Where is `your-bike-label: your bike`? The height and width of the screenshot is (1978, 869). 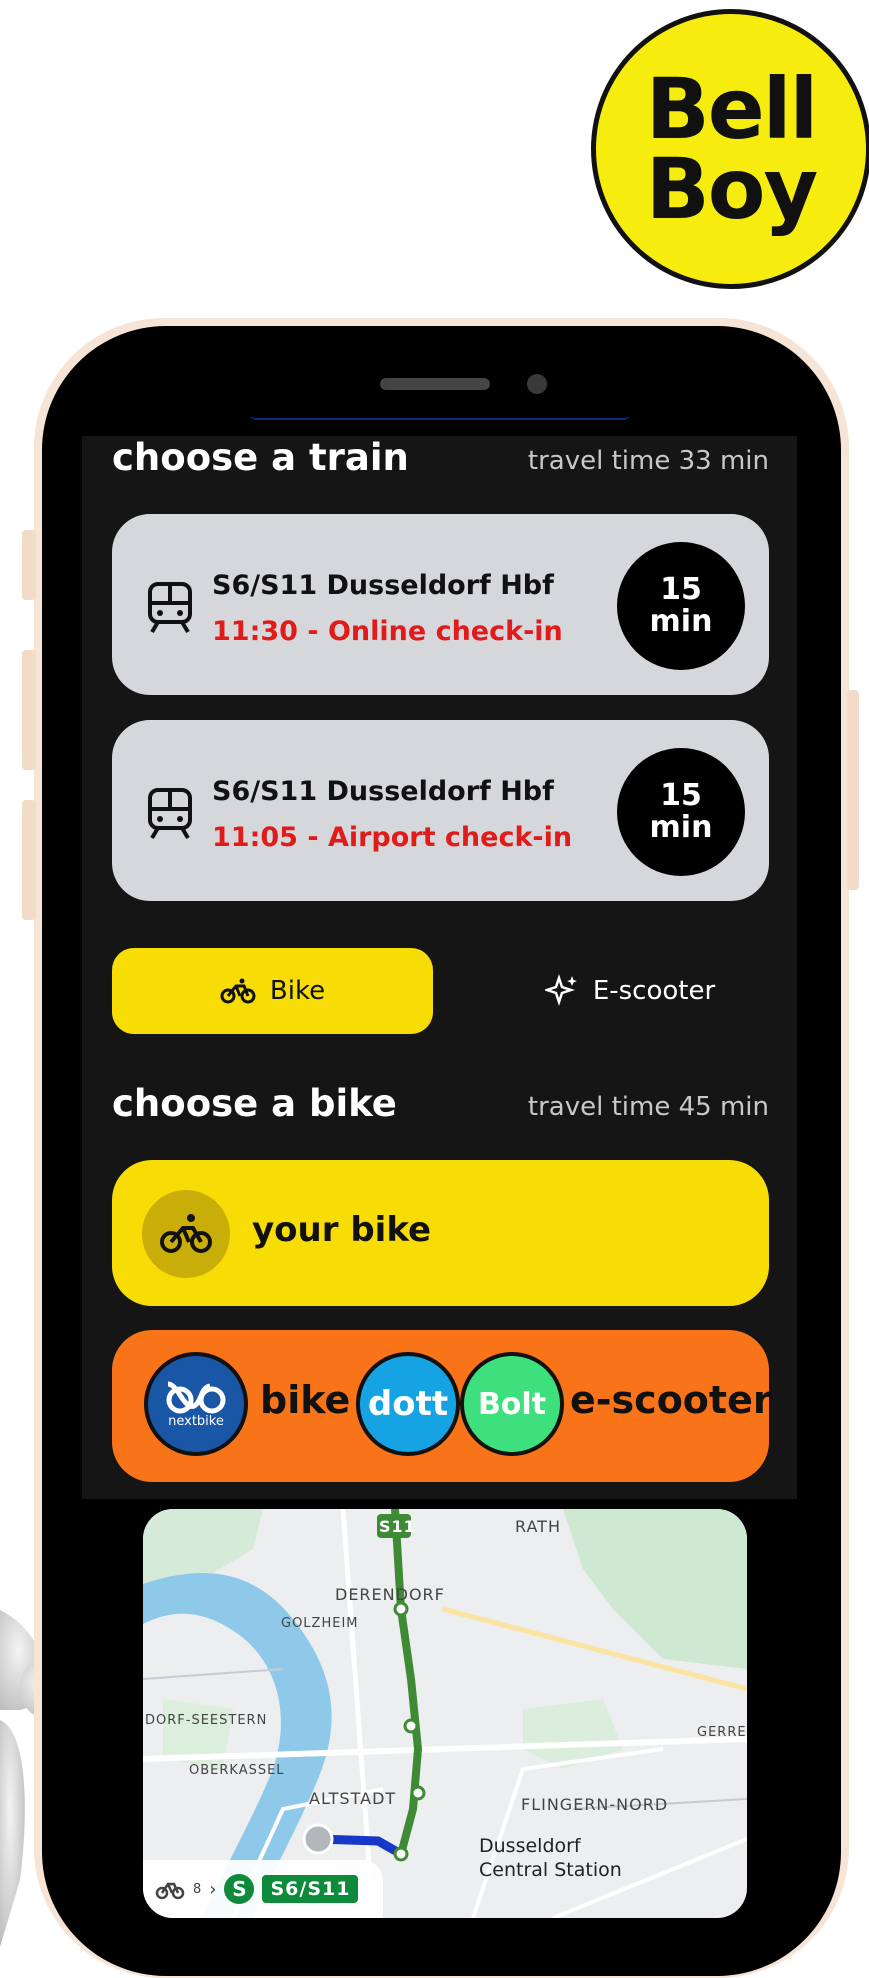 your-bike-label: your bike is located at coordinates (342, 1230).